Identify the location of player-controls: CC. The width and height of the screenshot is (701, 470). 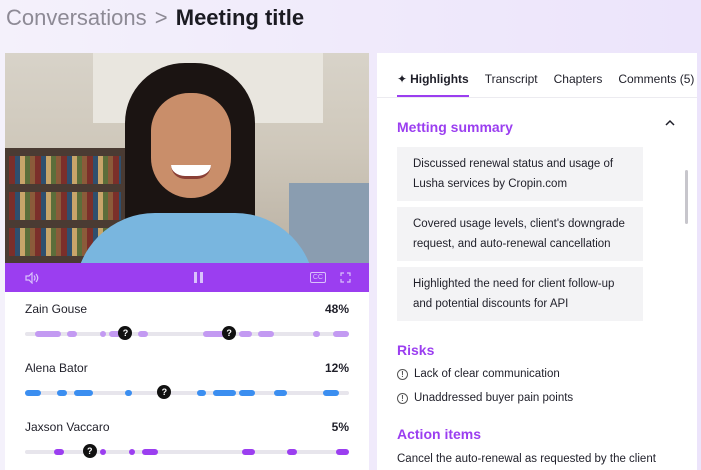
(187, 277).